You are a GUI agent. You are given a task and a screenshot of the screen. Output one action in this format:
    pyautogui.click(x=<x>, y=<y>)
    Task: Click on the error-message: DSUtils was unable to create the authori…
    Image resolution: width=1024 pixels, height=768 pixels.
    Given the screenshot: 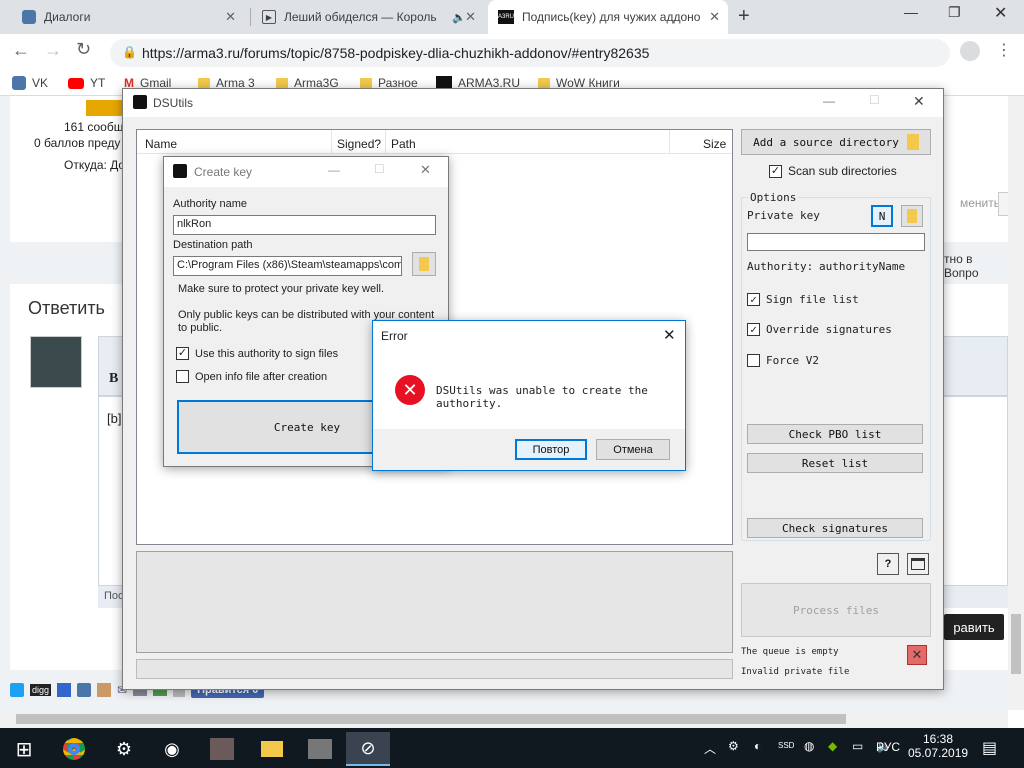 What is the action you would take?
    pyautogui.click(x=542, y=397)
    